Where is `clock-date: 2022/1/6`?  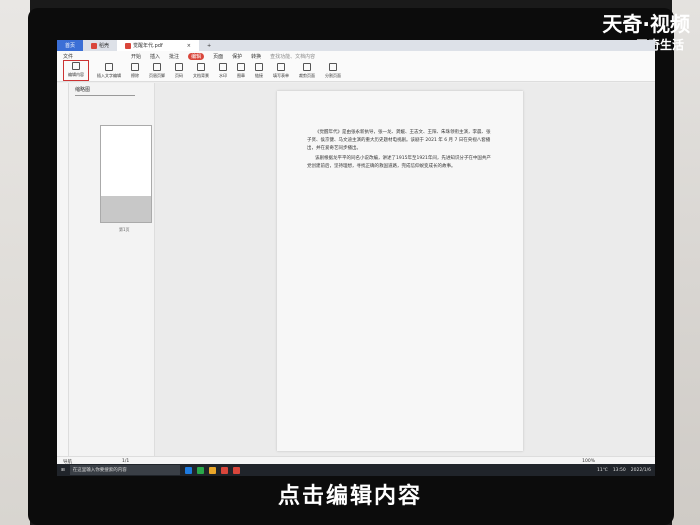
clock-date: 2022/1/6 is located at coordinates (640, 470).